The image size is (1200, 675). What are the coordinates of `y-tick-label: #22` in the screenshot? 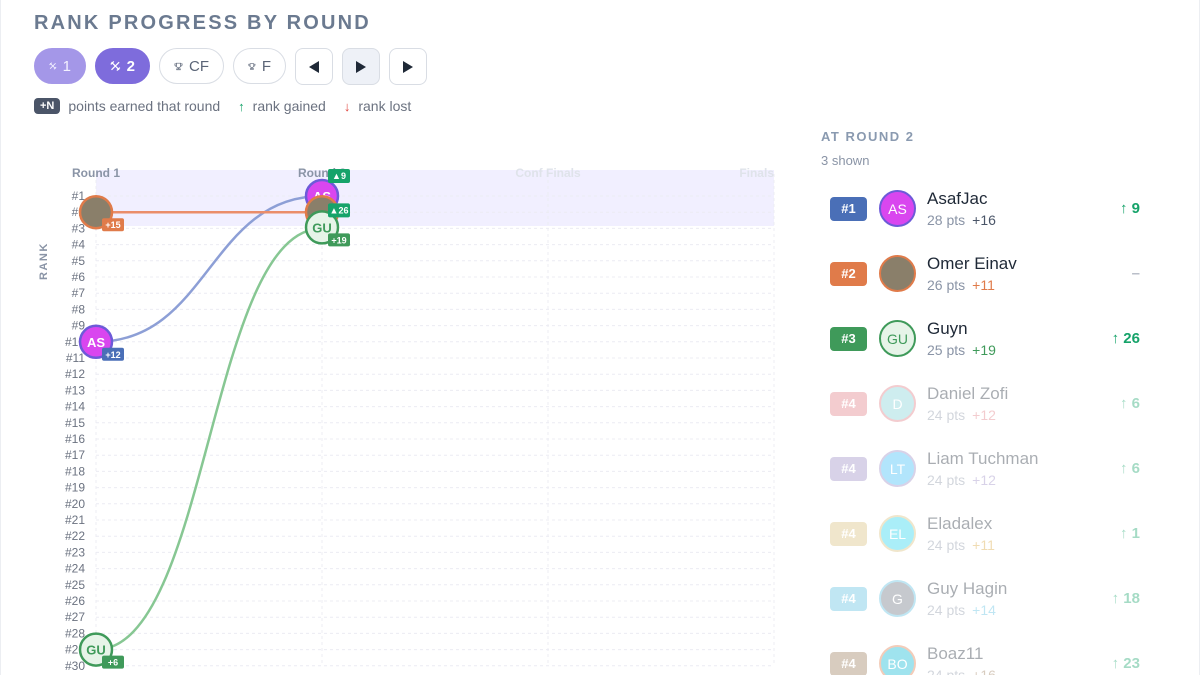 It's located at (75, 536).